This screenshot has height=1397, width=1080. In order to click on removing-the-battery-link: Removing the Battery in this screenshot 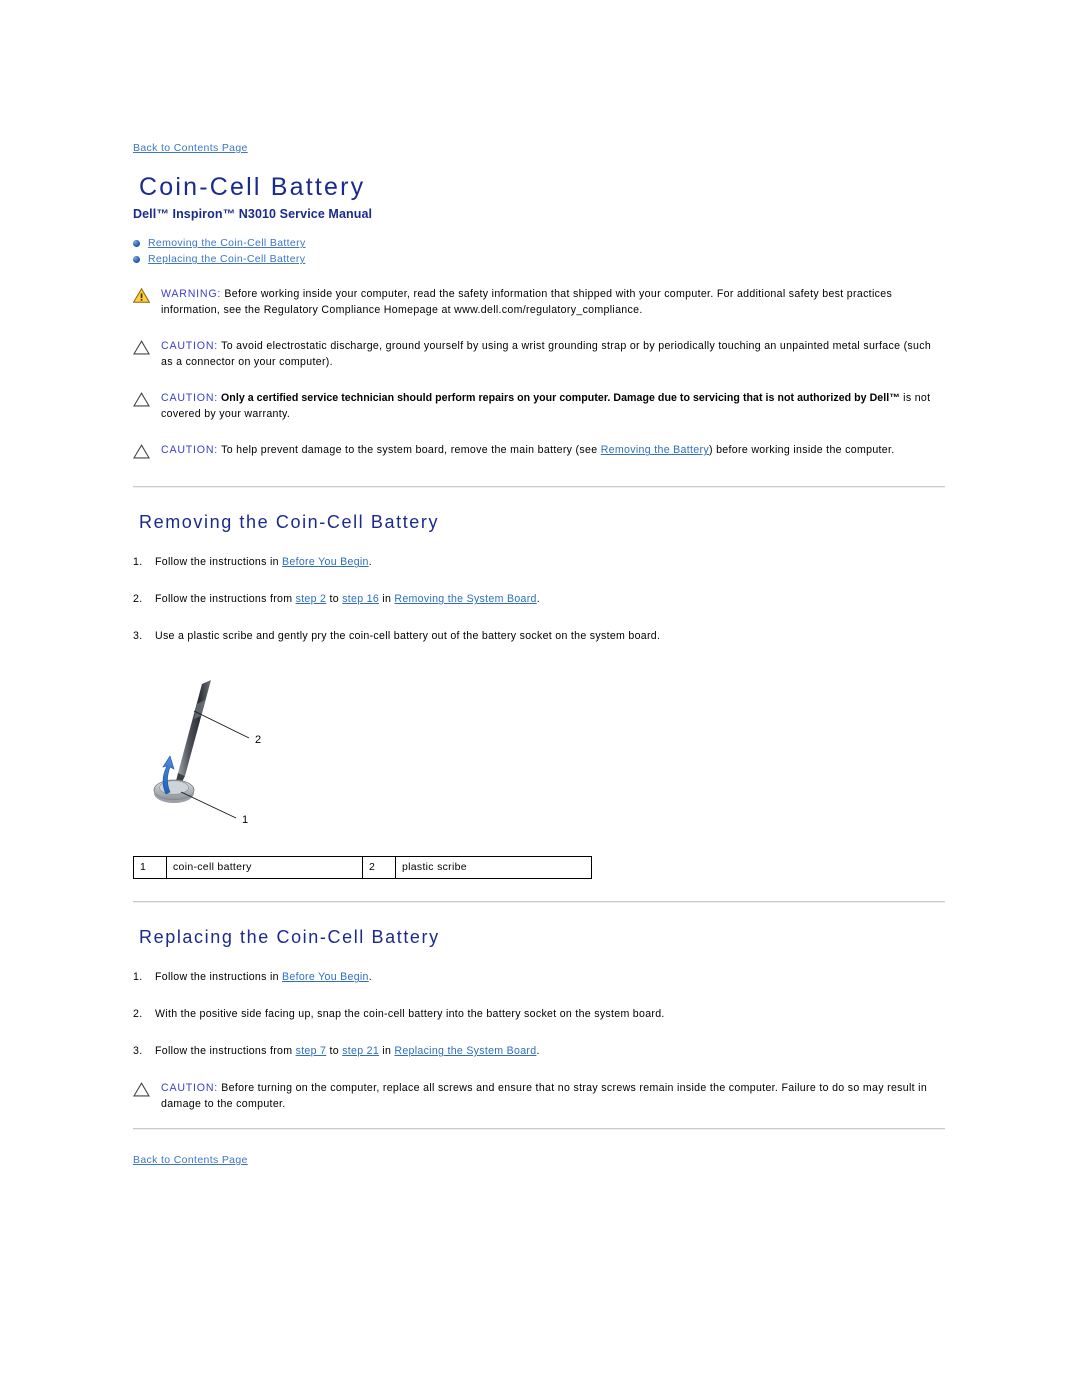, I will do `click(655, 450)`.